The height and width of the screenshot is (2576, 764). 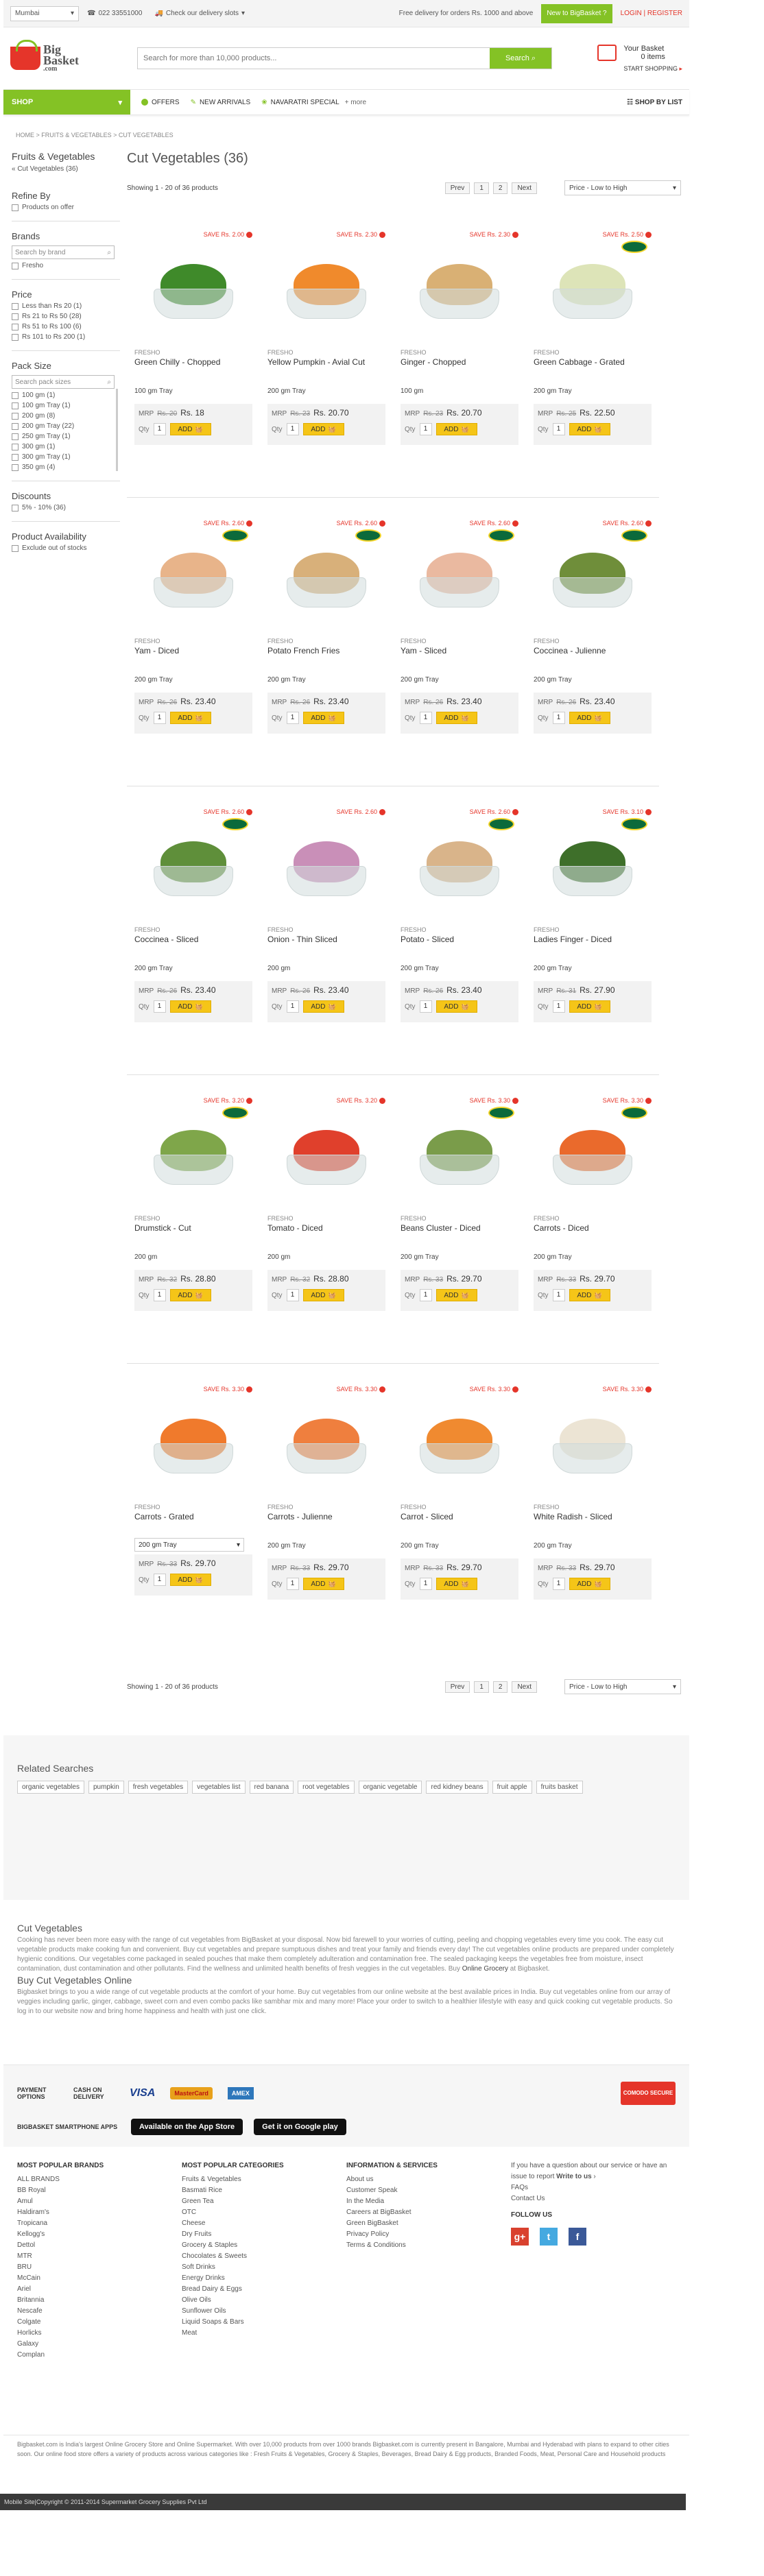 I want to click on product-name: Drumstick - Cut, so click(x=193, y=1234).